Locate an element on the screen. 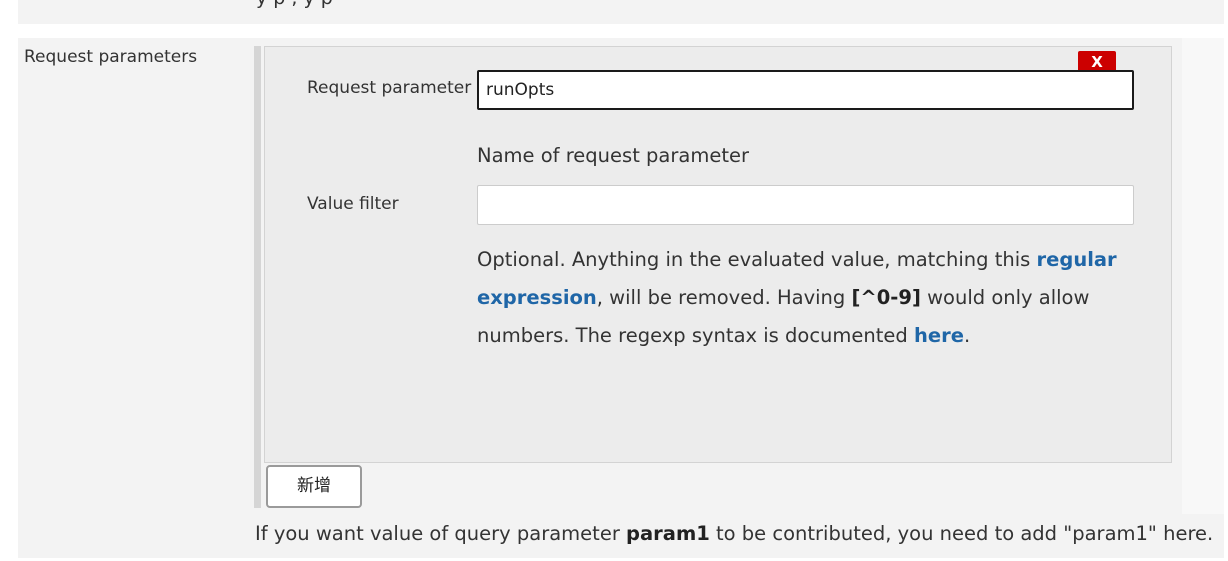  value-filter-label: Value filter is located at coordinates (353, 204).